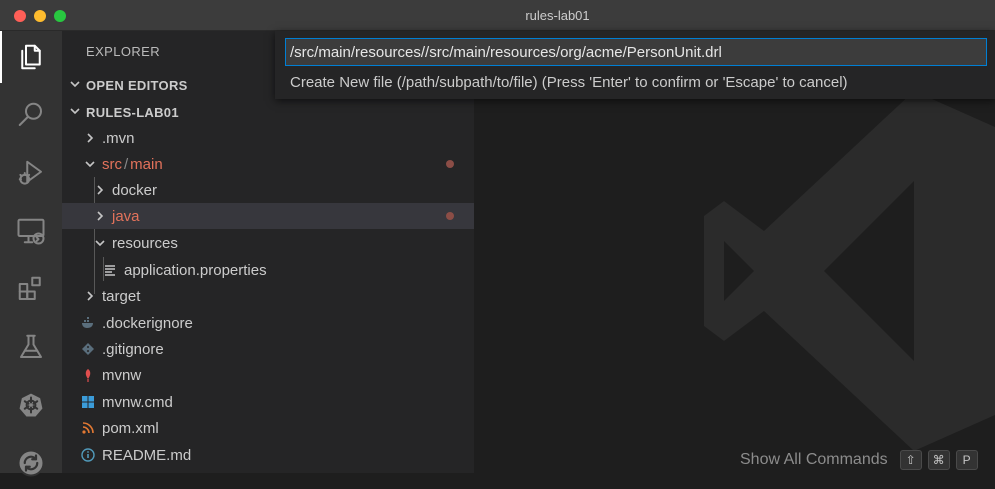  I want to click on rss-xml-icon, so click(88, 428).